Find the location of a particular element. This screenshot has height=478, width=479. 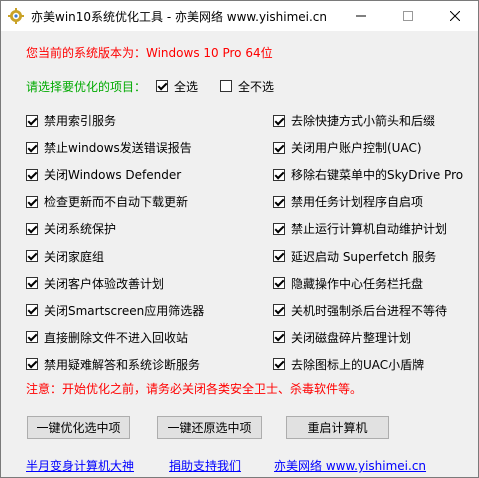

select-none-check-box is located at coordinates (226, 86).